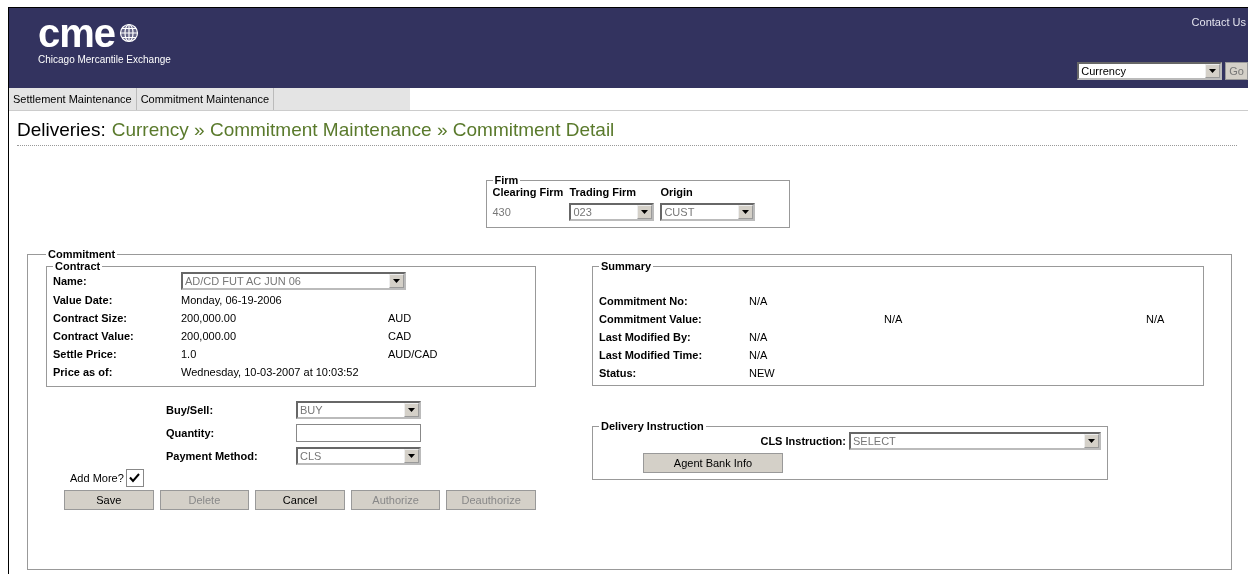 Image resolution: width=1248 pixels, height=575 pixels. I want to click on quantity-field, so click(358, 433).